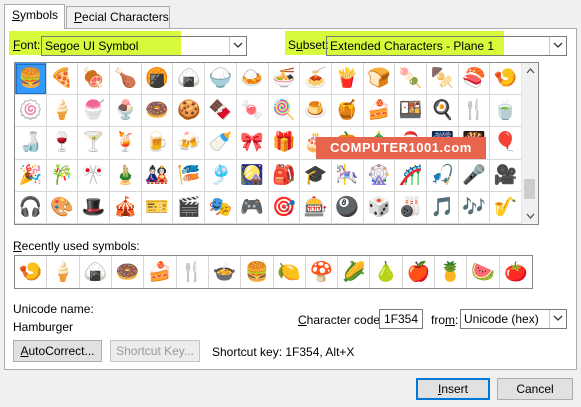 The width and height of the screenshot is (581, 407). Describe the element at coordinates (530, 216) in the screenshot. I see `scroll-down-icon` at that location.